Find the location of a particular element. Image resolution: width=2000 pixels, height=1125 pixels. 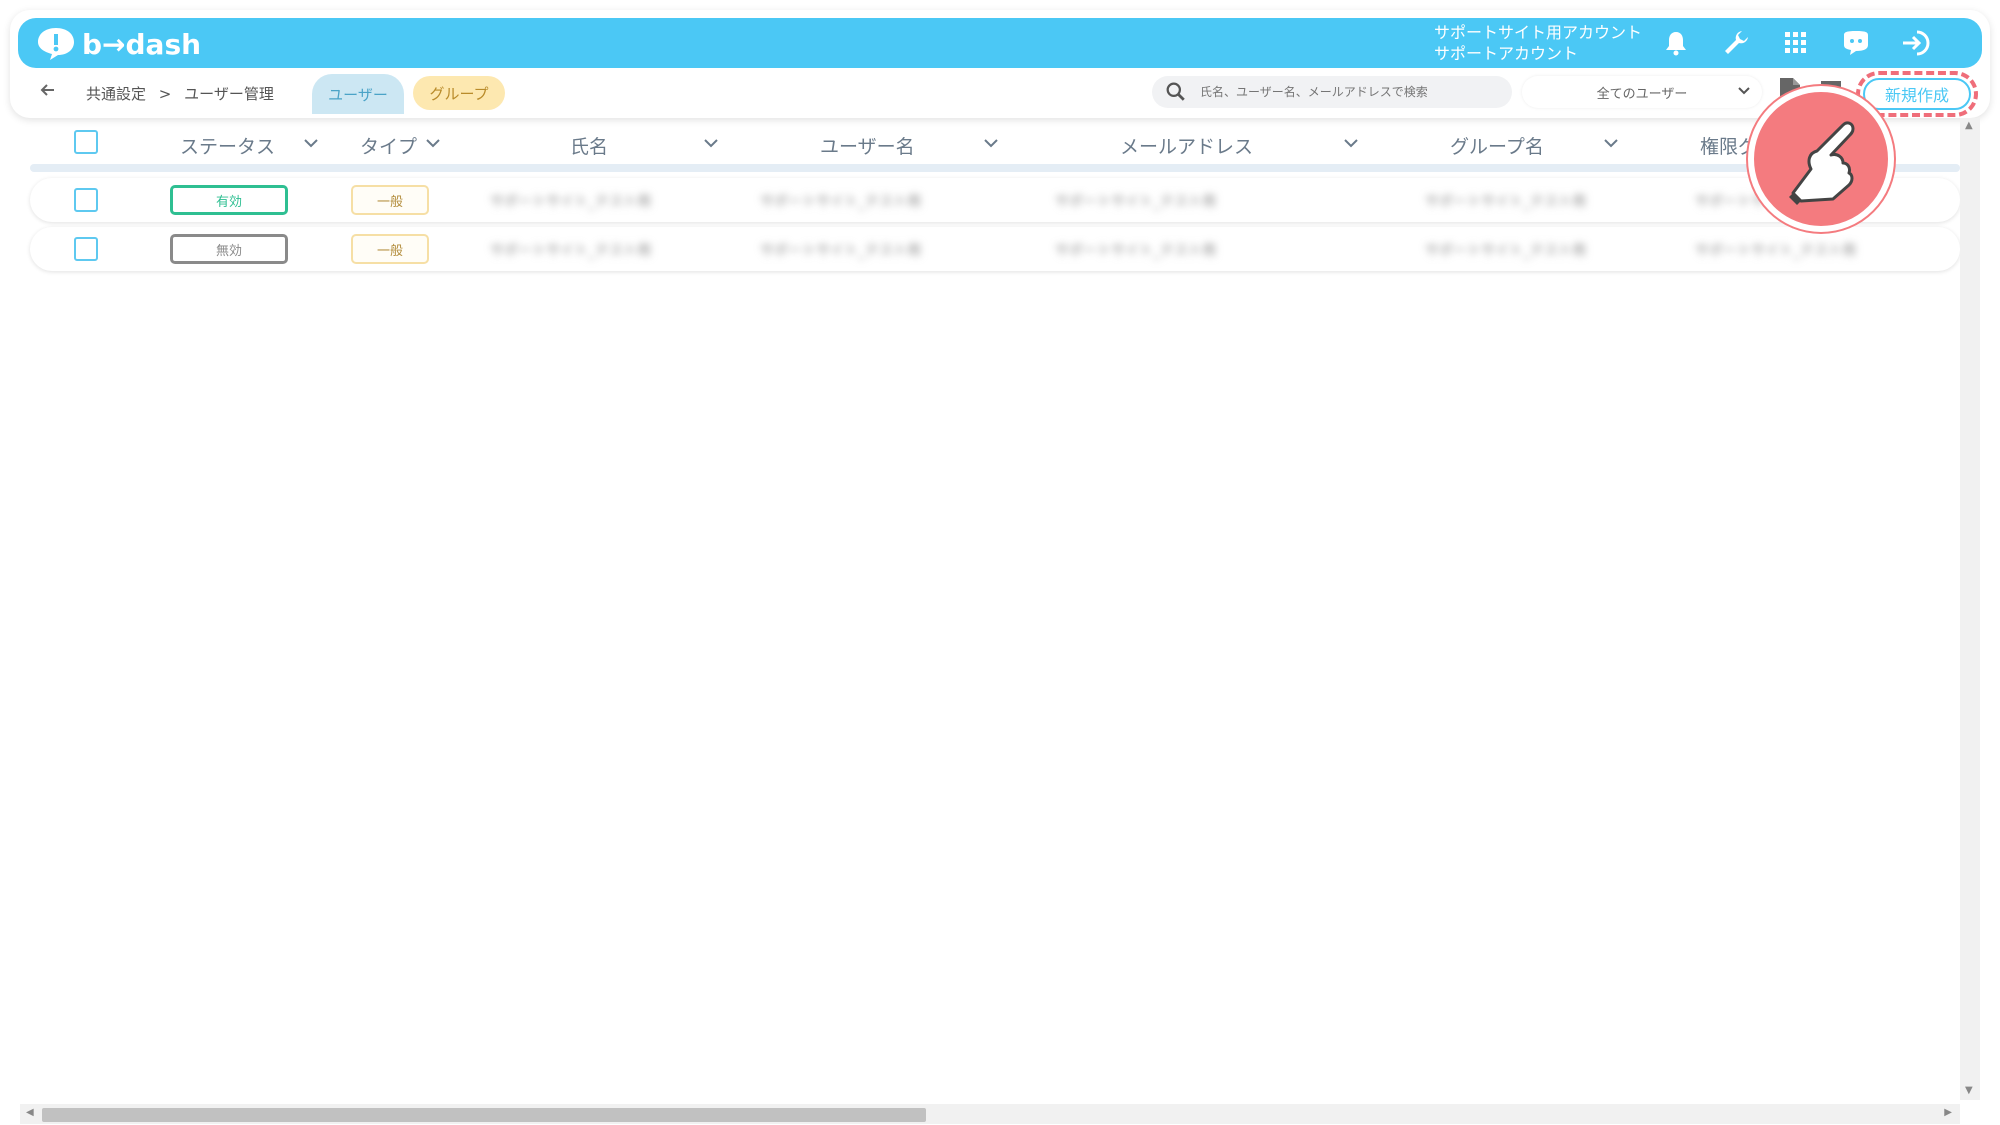

account-info: サポートサイト用アカウント サポートアカウント is located at coordinates (1538, 43).